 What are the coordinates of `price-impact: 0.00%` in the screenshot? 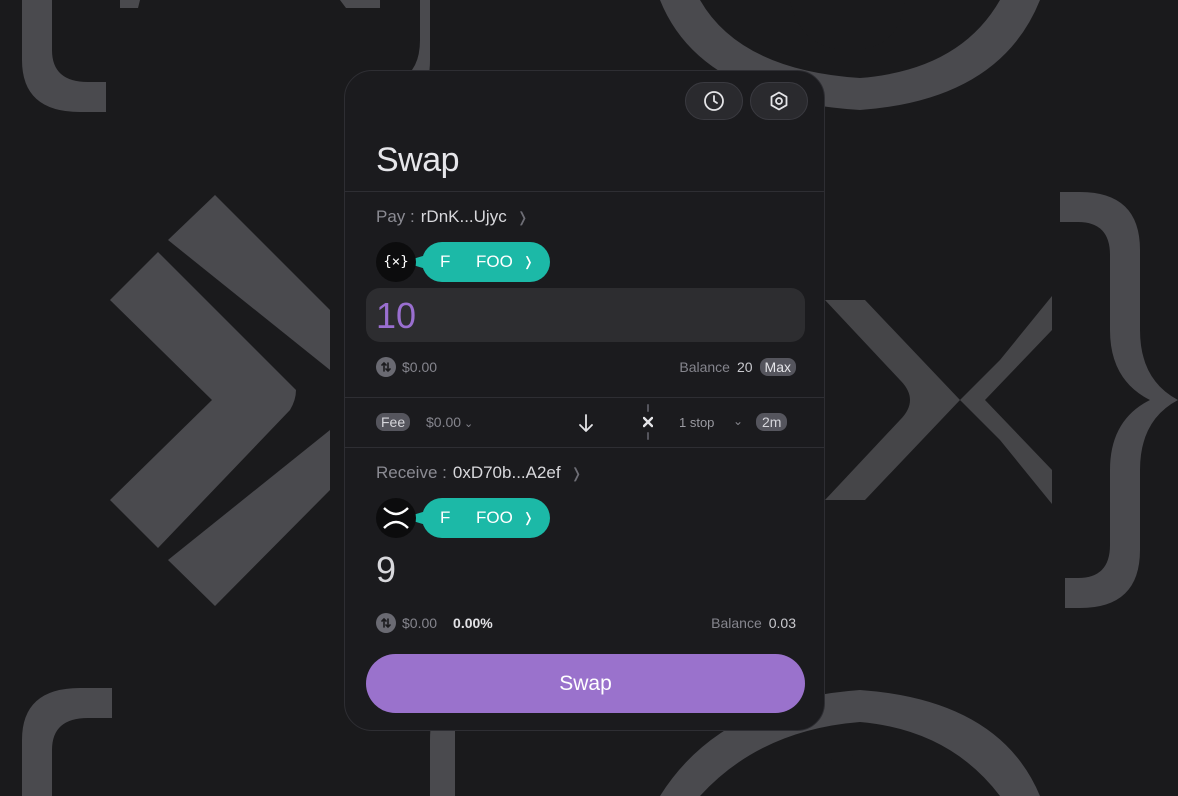 It's located at (473, 623).